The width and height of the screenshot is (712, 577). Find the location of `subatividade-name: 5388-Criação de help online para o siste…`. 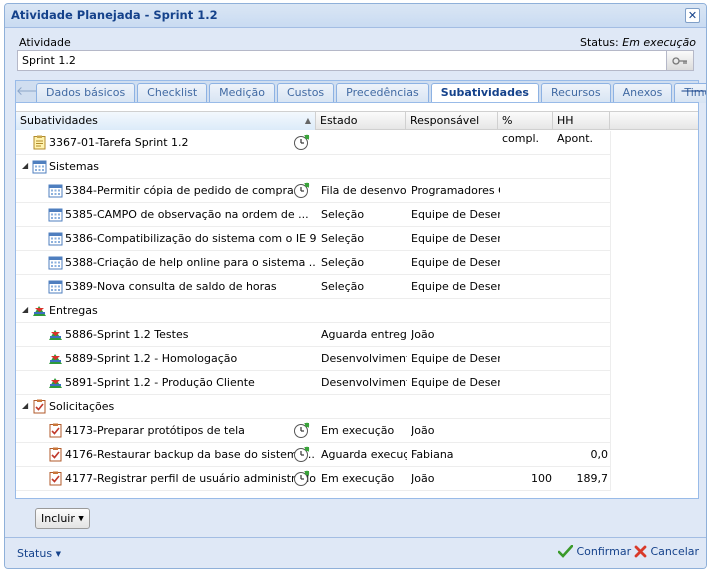

subatividade-name: 5388-Criação de help online para o siste… is located at coordinates (190, 262).